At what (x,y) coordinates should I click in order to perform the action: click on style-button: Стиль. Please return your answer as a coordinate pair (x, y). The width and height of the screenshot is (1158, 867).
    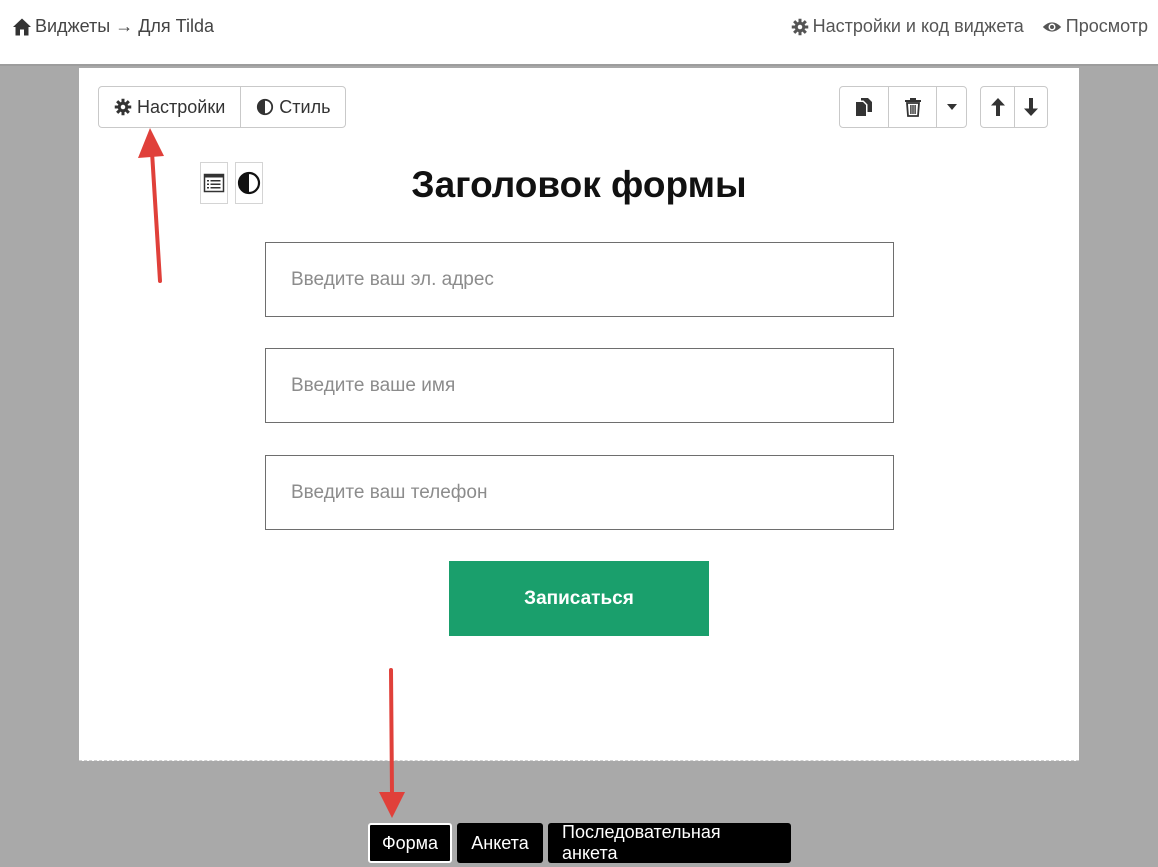
    Looking at the image, I should click on (292, 107).